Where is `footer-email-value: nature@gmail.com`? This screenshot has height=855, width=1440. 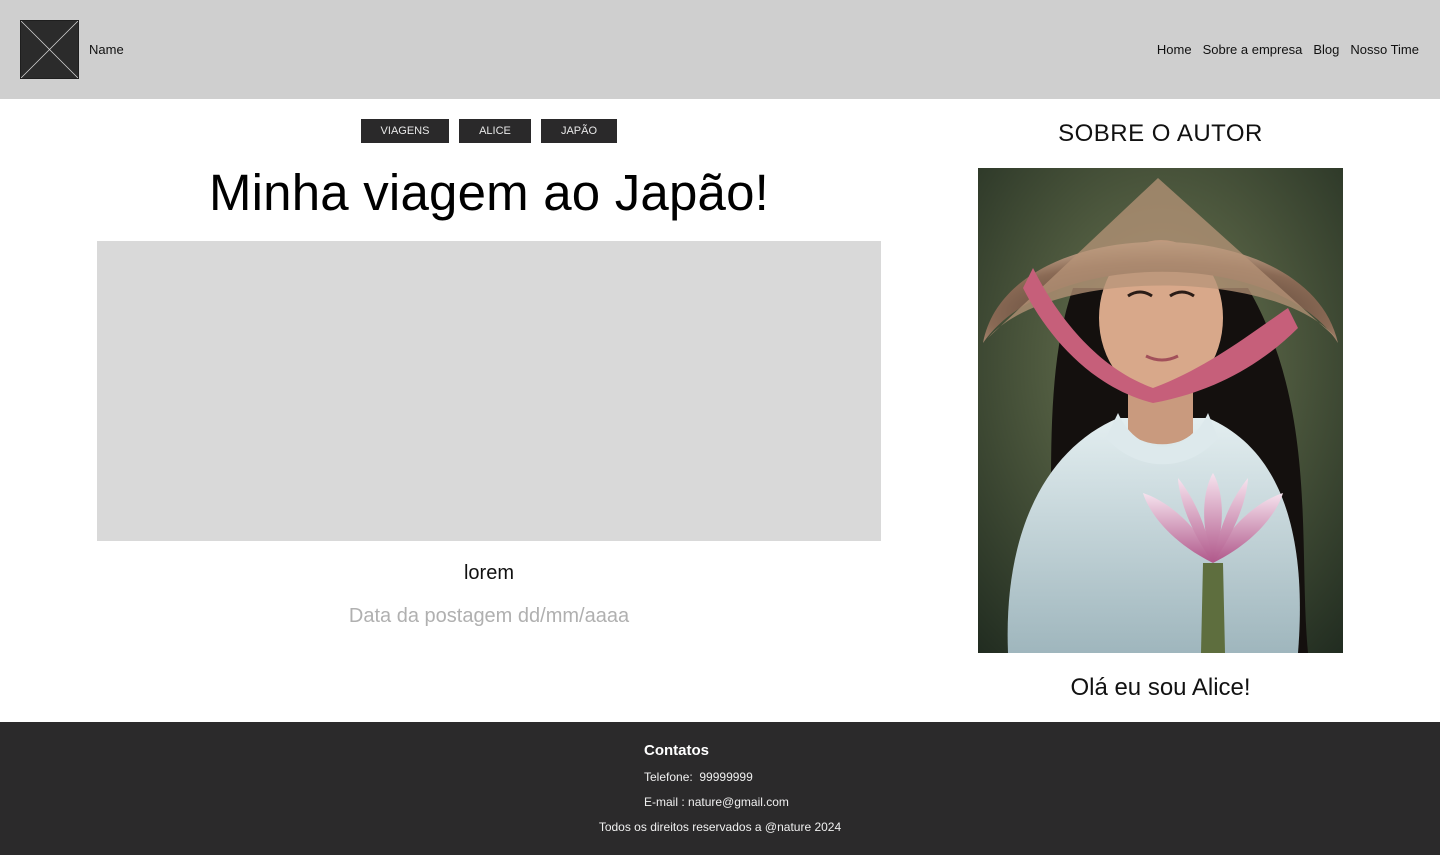 footer-email-value: nature@gmail.com is located at coordinates (738, 802).